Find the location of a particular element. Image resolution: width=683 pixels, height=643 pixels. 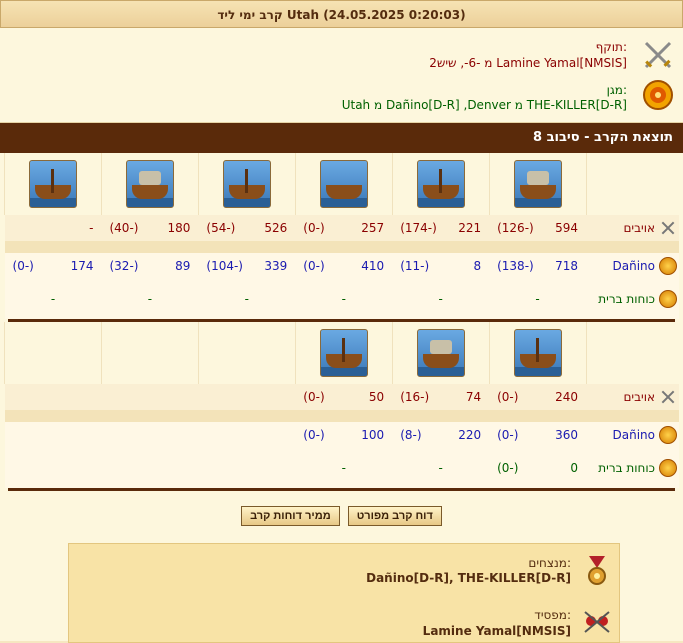

unit-count: 220 is located at coordinates (470, 435).